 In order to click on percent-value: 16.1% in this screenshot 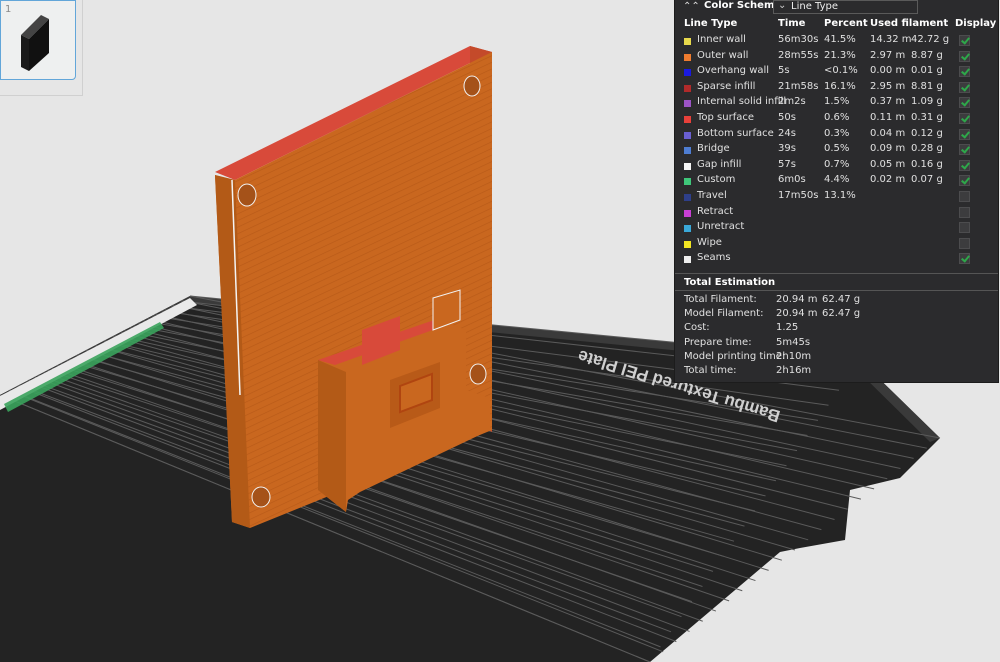, I will do `click(840, 86)`.